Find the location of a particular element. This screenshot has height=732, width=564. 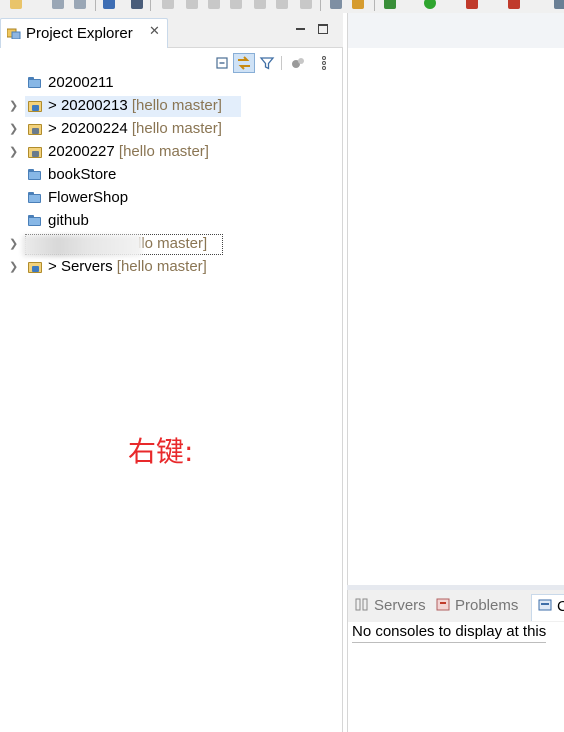

tree-item-text: 20200227 [hello master] is located at coordinates (128, 151).